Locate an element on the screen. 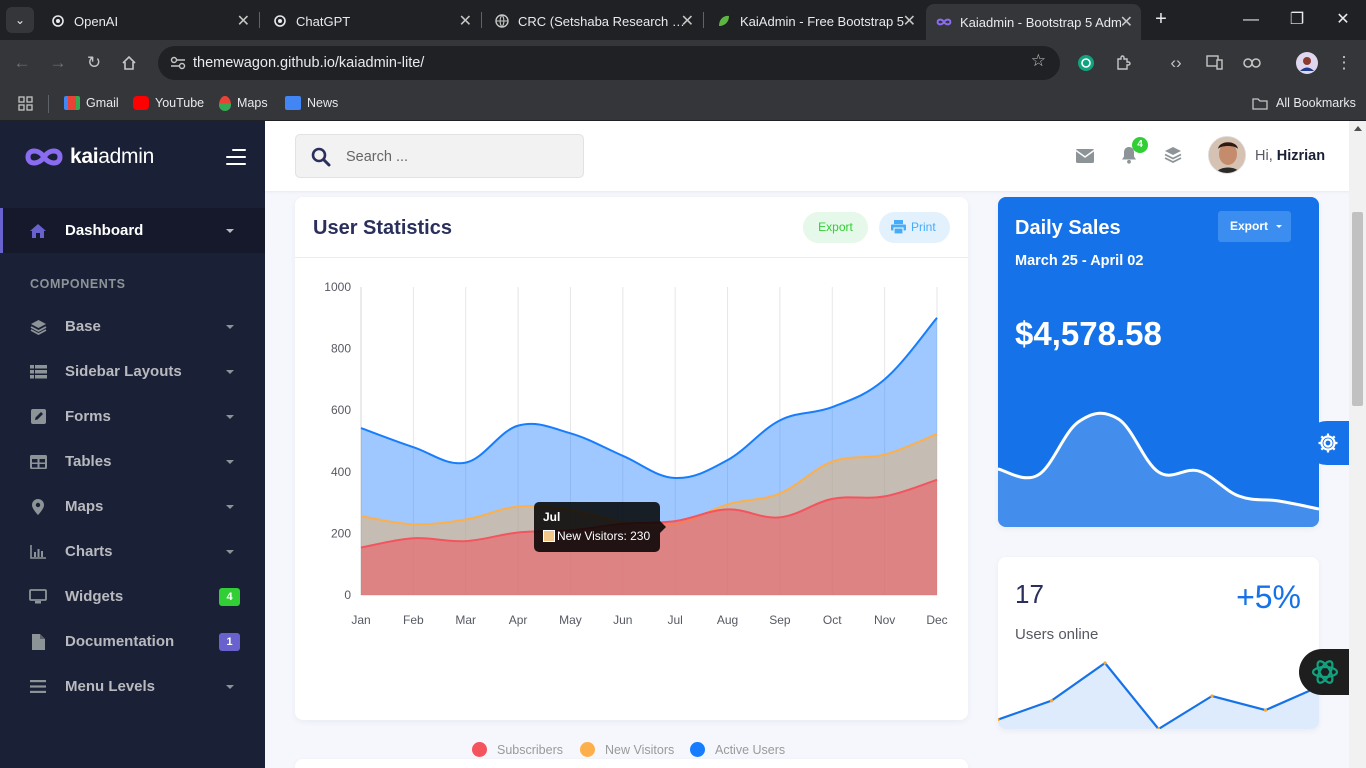 The width and height of the screenshot is (1366, 768). bookmark-youtube: YouTube is located at coordinates (168, 103).